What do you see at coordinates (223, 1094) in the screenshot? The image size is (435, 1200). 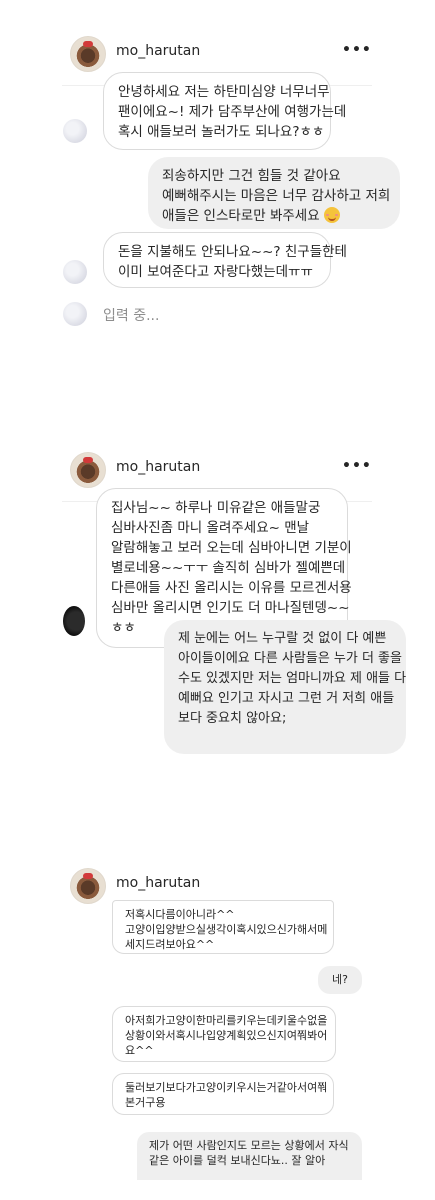 I see `message-bubble: 둘러보기보다가고양이키우시는거같아서여쭤 본거구용` at bounding box center [223, 1094].